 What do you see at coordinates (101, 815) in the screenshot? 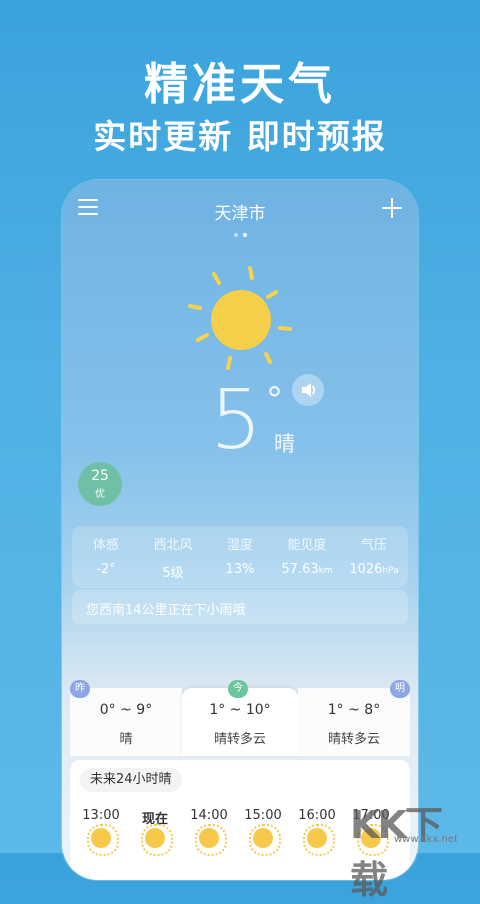
I see `hour-label: 13:00` at bounding box center [101, 815].